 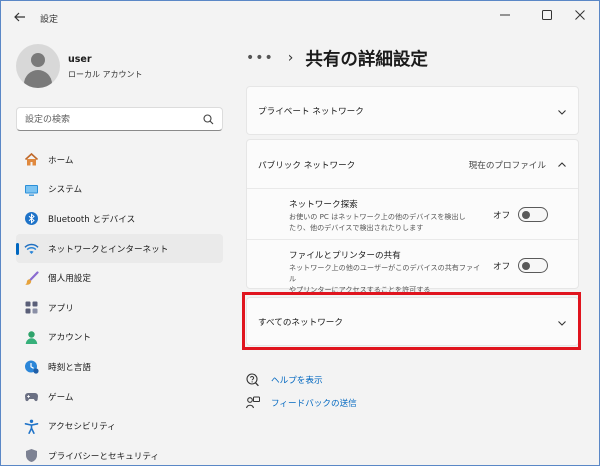 I want to click on apps-icon, so click(x=31, y=308).